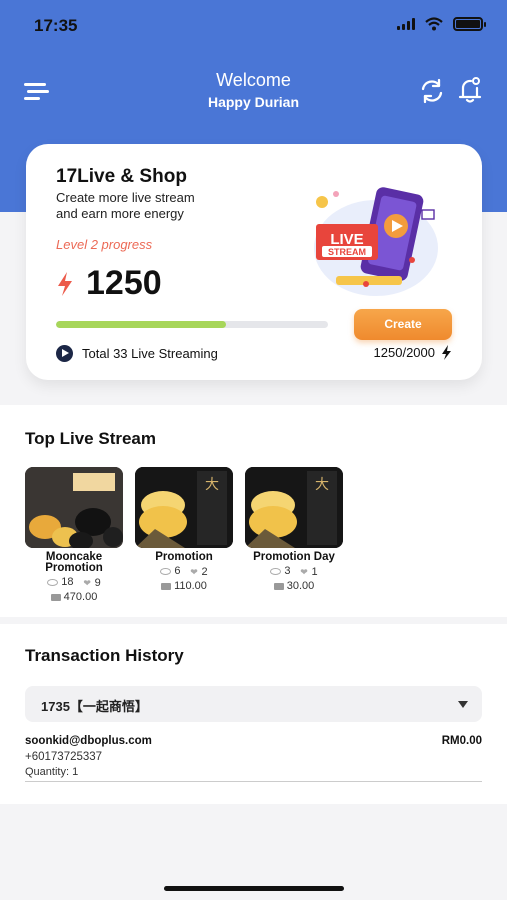  Describe the element at coordinates (294, 557) in the screenshot. I see `stream-name: Promotion Day` at that location.